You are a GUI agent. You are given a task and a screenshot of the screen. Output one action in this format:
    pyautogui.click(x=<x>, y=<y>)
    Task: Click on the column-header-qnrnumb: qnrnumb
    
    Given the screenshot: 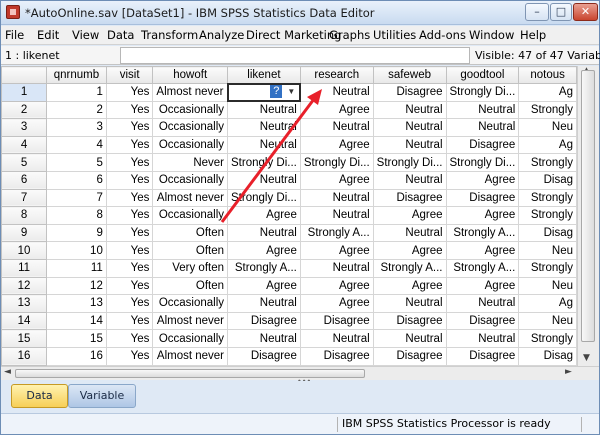 What is the action you would take?
    pyautogui.click(x=76, y=75)
    